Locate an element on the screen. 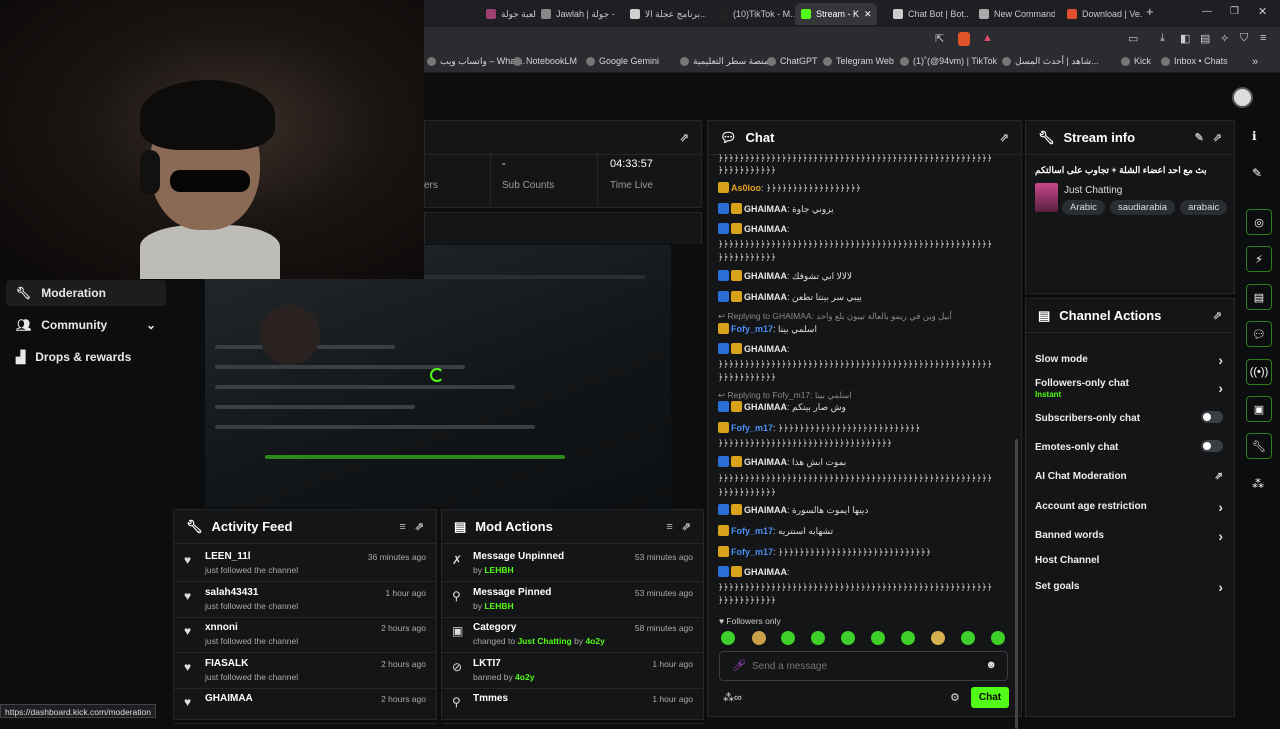  browser-tab: Jawlah | جولة - is located at coordinates (576, 14).